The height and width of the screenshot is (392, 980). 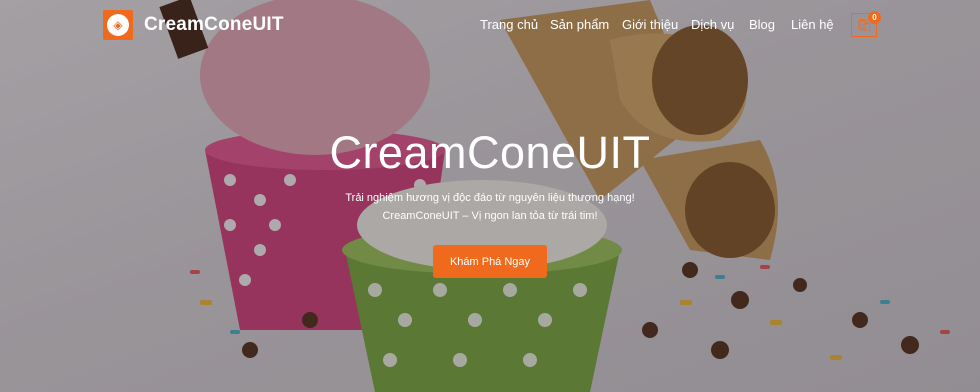 I want to click on nav-item-blog: Blog, so click(x=762, y=24).